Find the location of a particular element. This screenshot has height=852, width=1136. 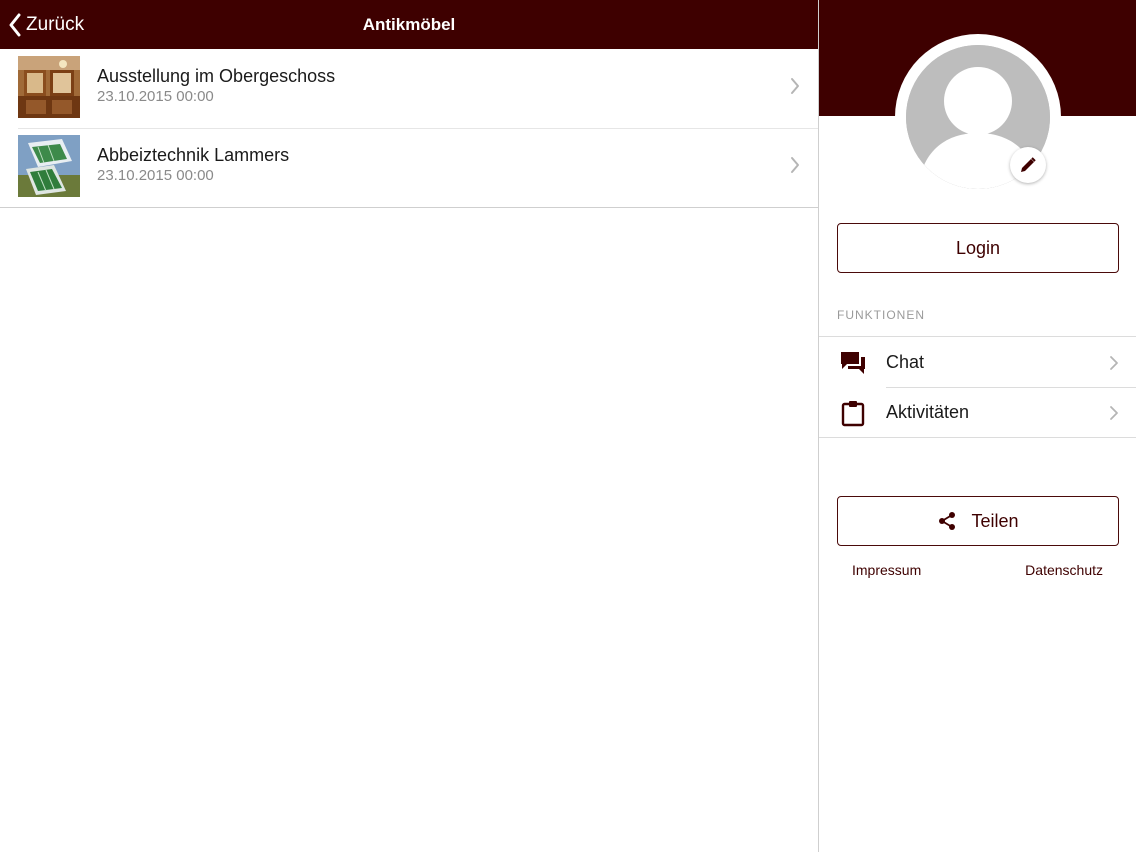

share-icon is located at coordinates (947, 521).